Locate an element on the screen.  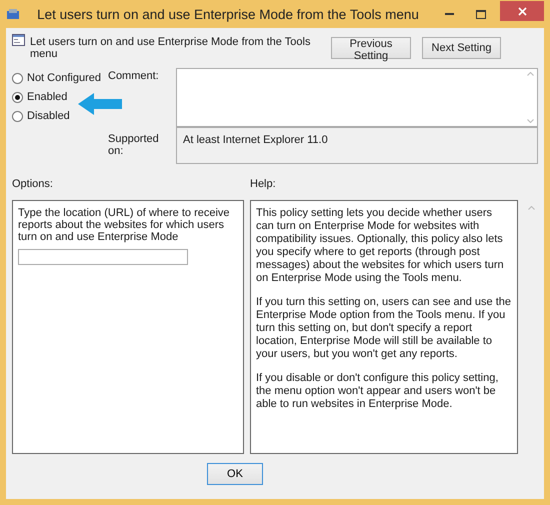
radio-label: Enabled is located at coordinates (47, 97).